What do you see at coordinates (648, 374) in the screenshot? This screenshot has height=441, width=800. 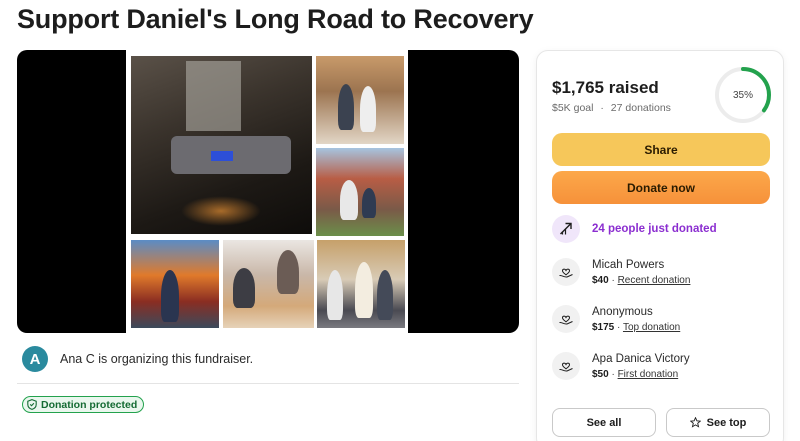 I see `donor-tag-link: First donation` at bounding box center [648, 374].